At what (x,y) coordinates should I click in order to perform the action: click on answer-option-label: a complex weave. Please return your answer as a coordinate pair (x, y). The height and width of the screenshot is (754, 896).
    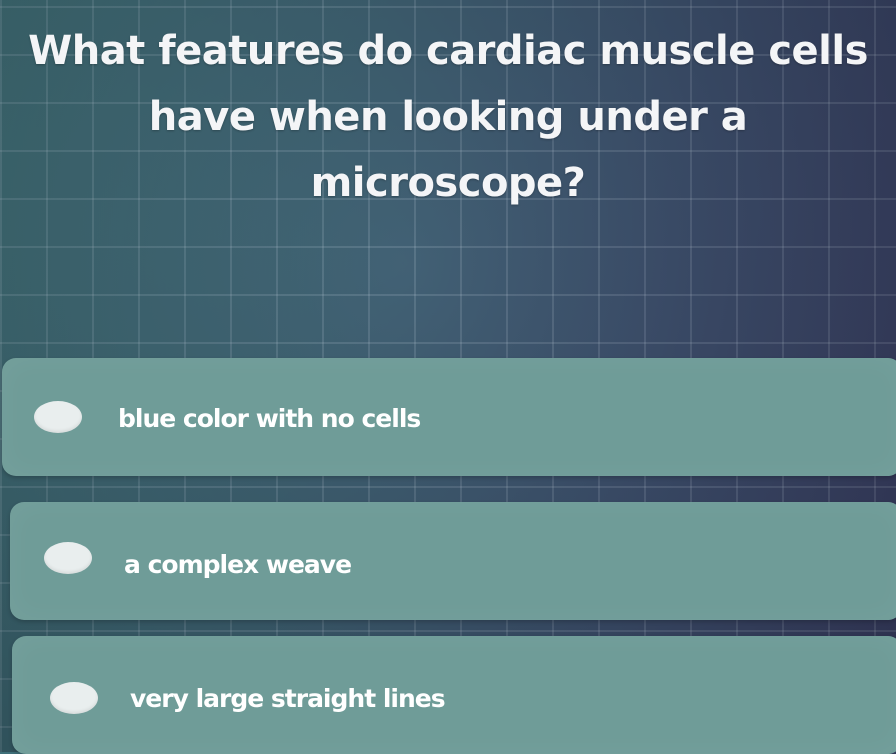
    Looking at the image, I should click on (238, 564).